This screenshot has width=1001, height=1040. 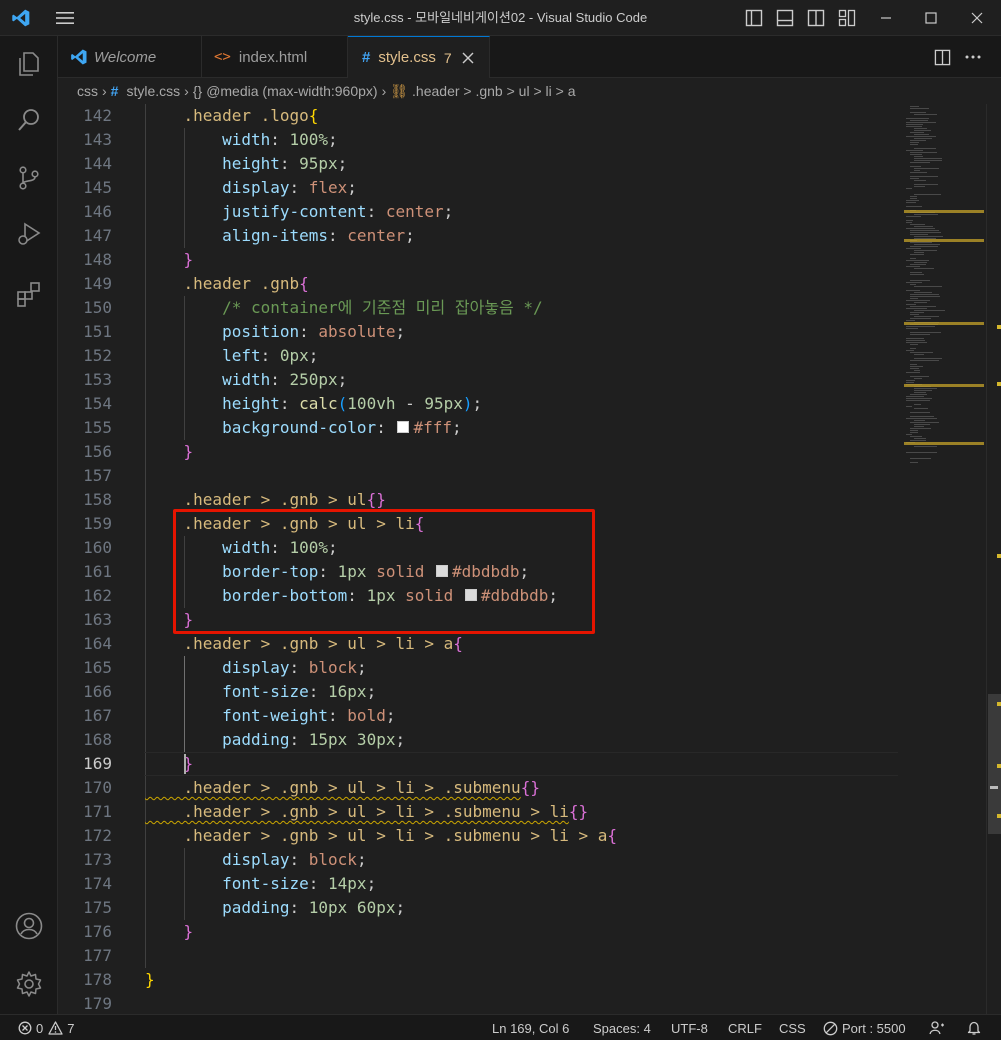 What do you see at coordinates (478, 884) in the screenshot?
I see `code-line: 174 font-size: 14px;` at bounding box center [478, 884].